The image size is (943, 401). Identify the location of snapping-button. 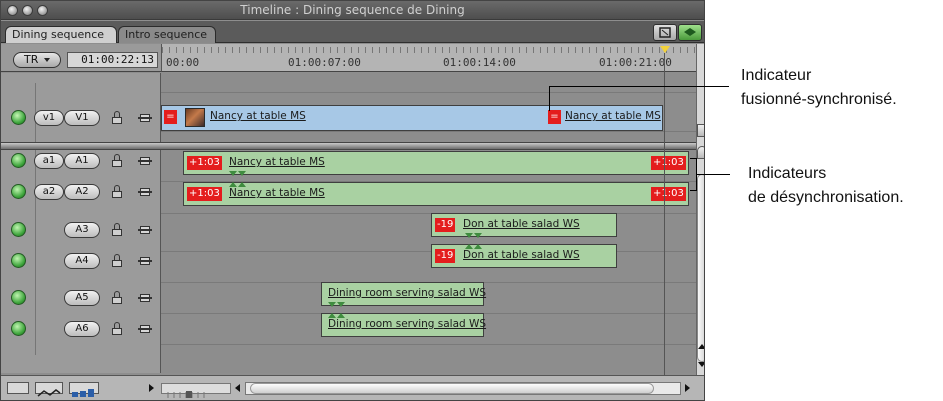
(690, 32).